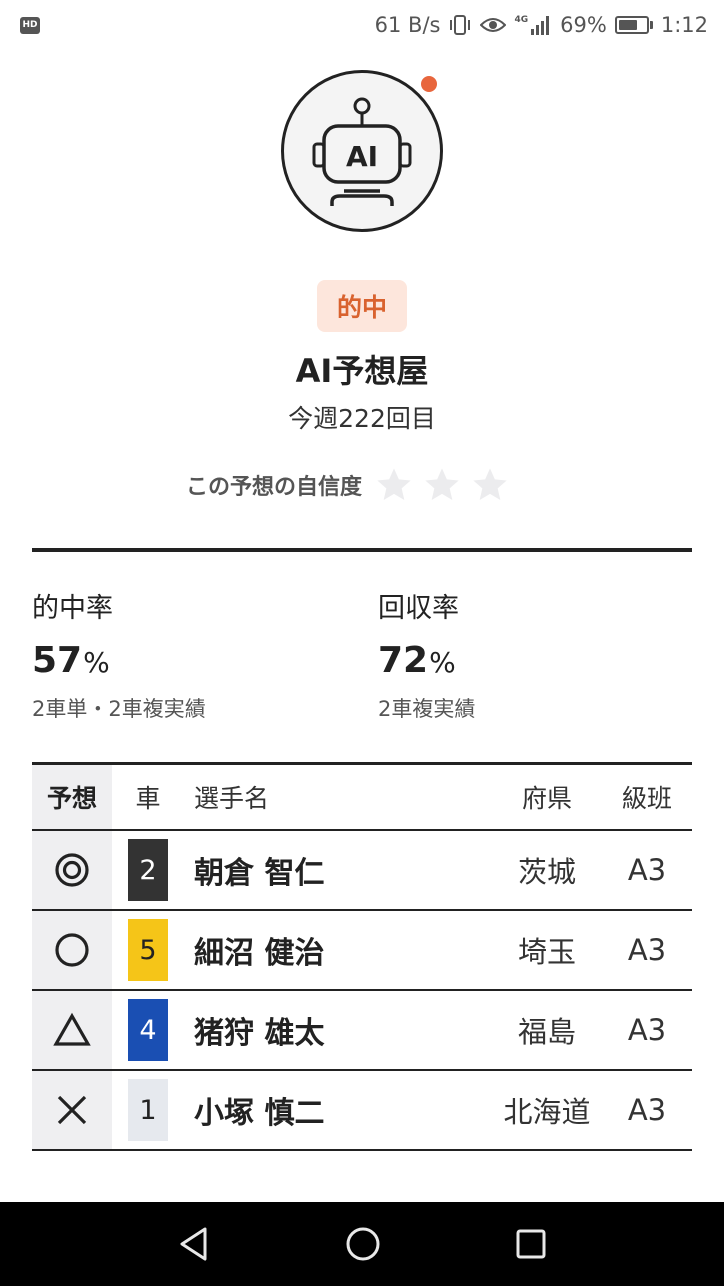 This screenshot has height=1286, width=724. I want to click on avatar-wrap: AI, so click(362, 151).